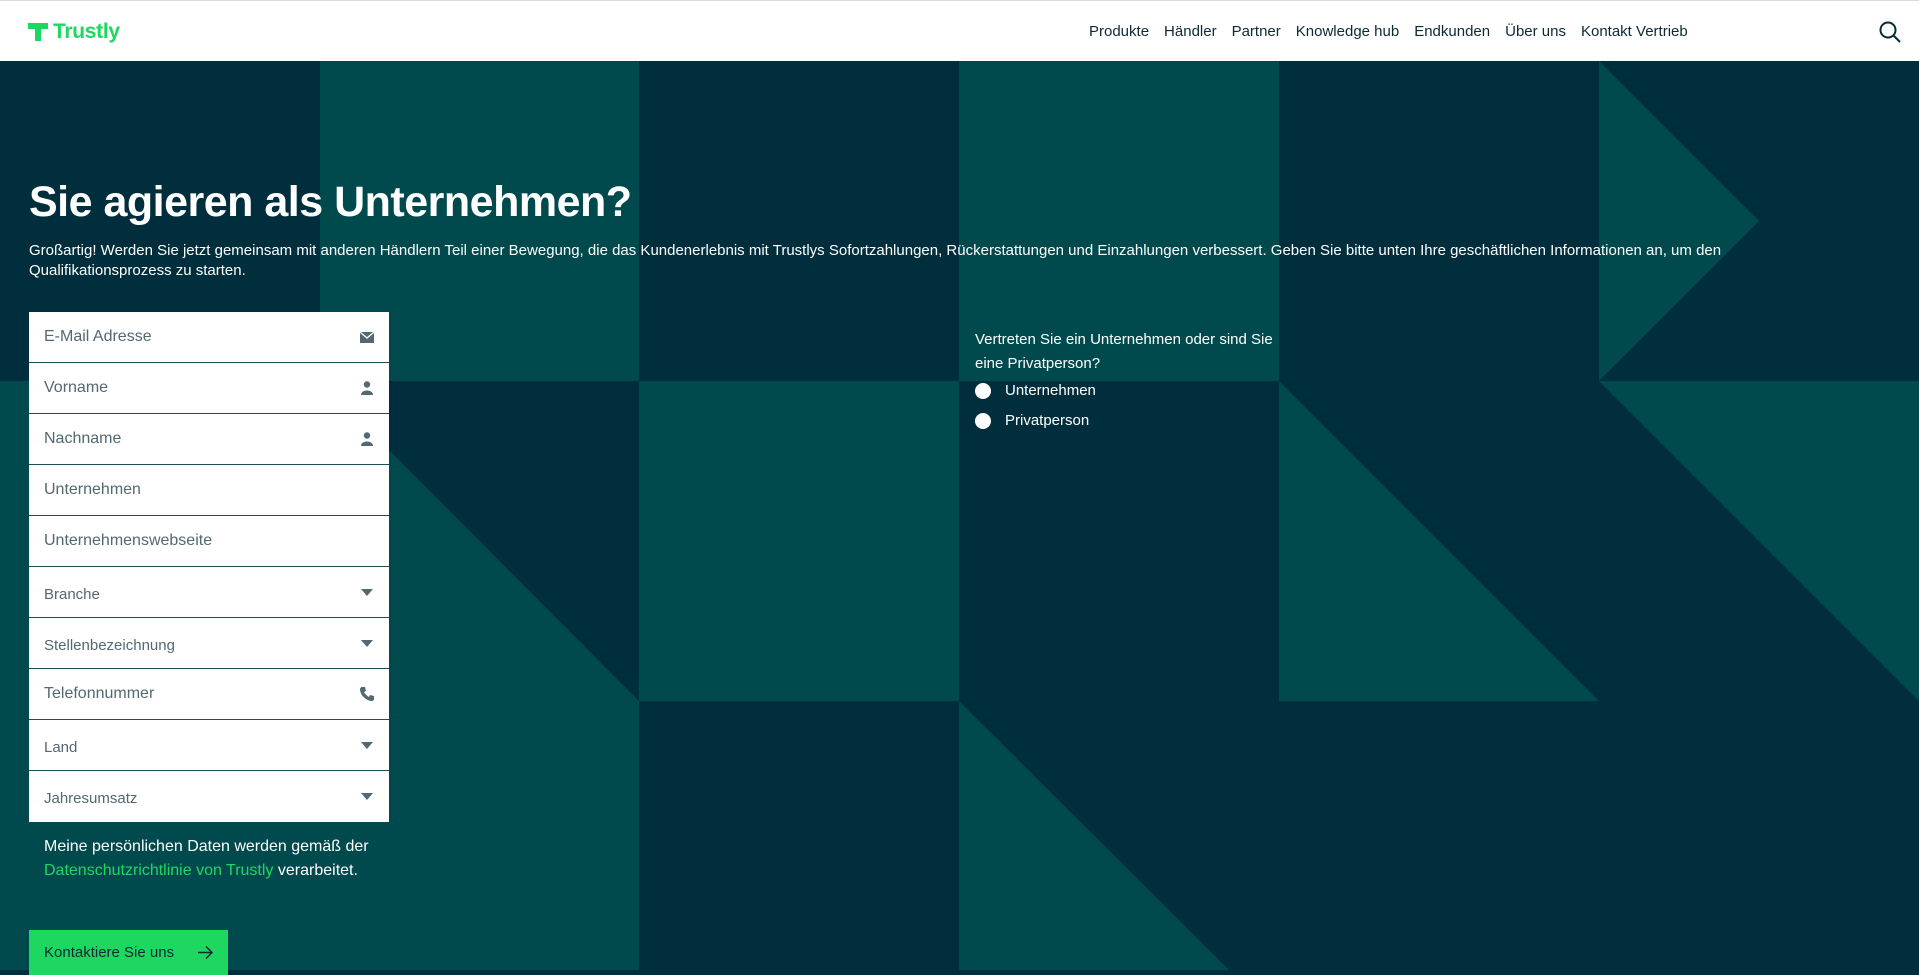  Describe the element at coordinates (330, 202) in the screenshot. I see `page-title: Sie agieren als Unternehmen?` at that location.